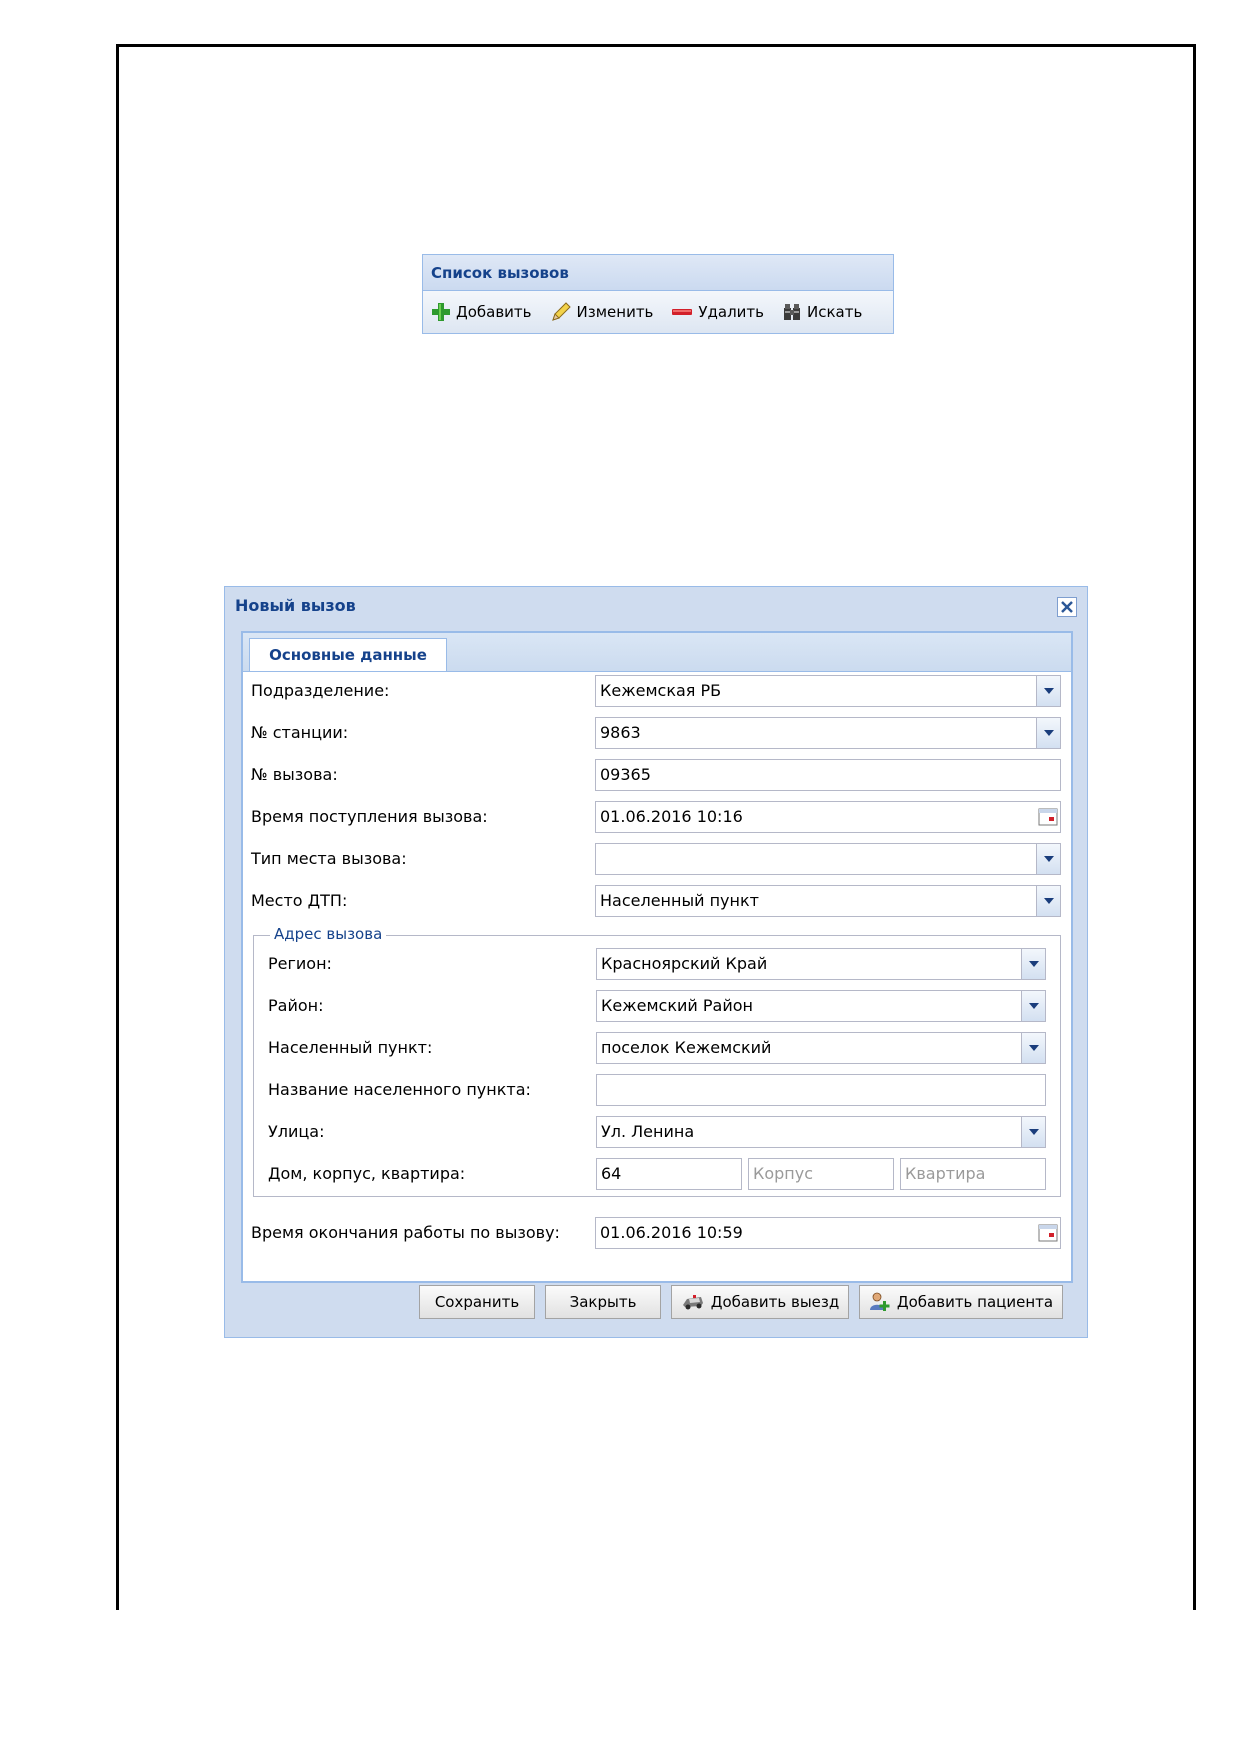 This screenshot has height=1752, width=1239. What do you see at coordinates (399, 1089) in the screenshot?
I see `locality-name-label: Название населенного пункта:` at bounding box center [399, 1089].